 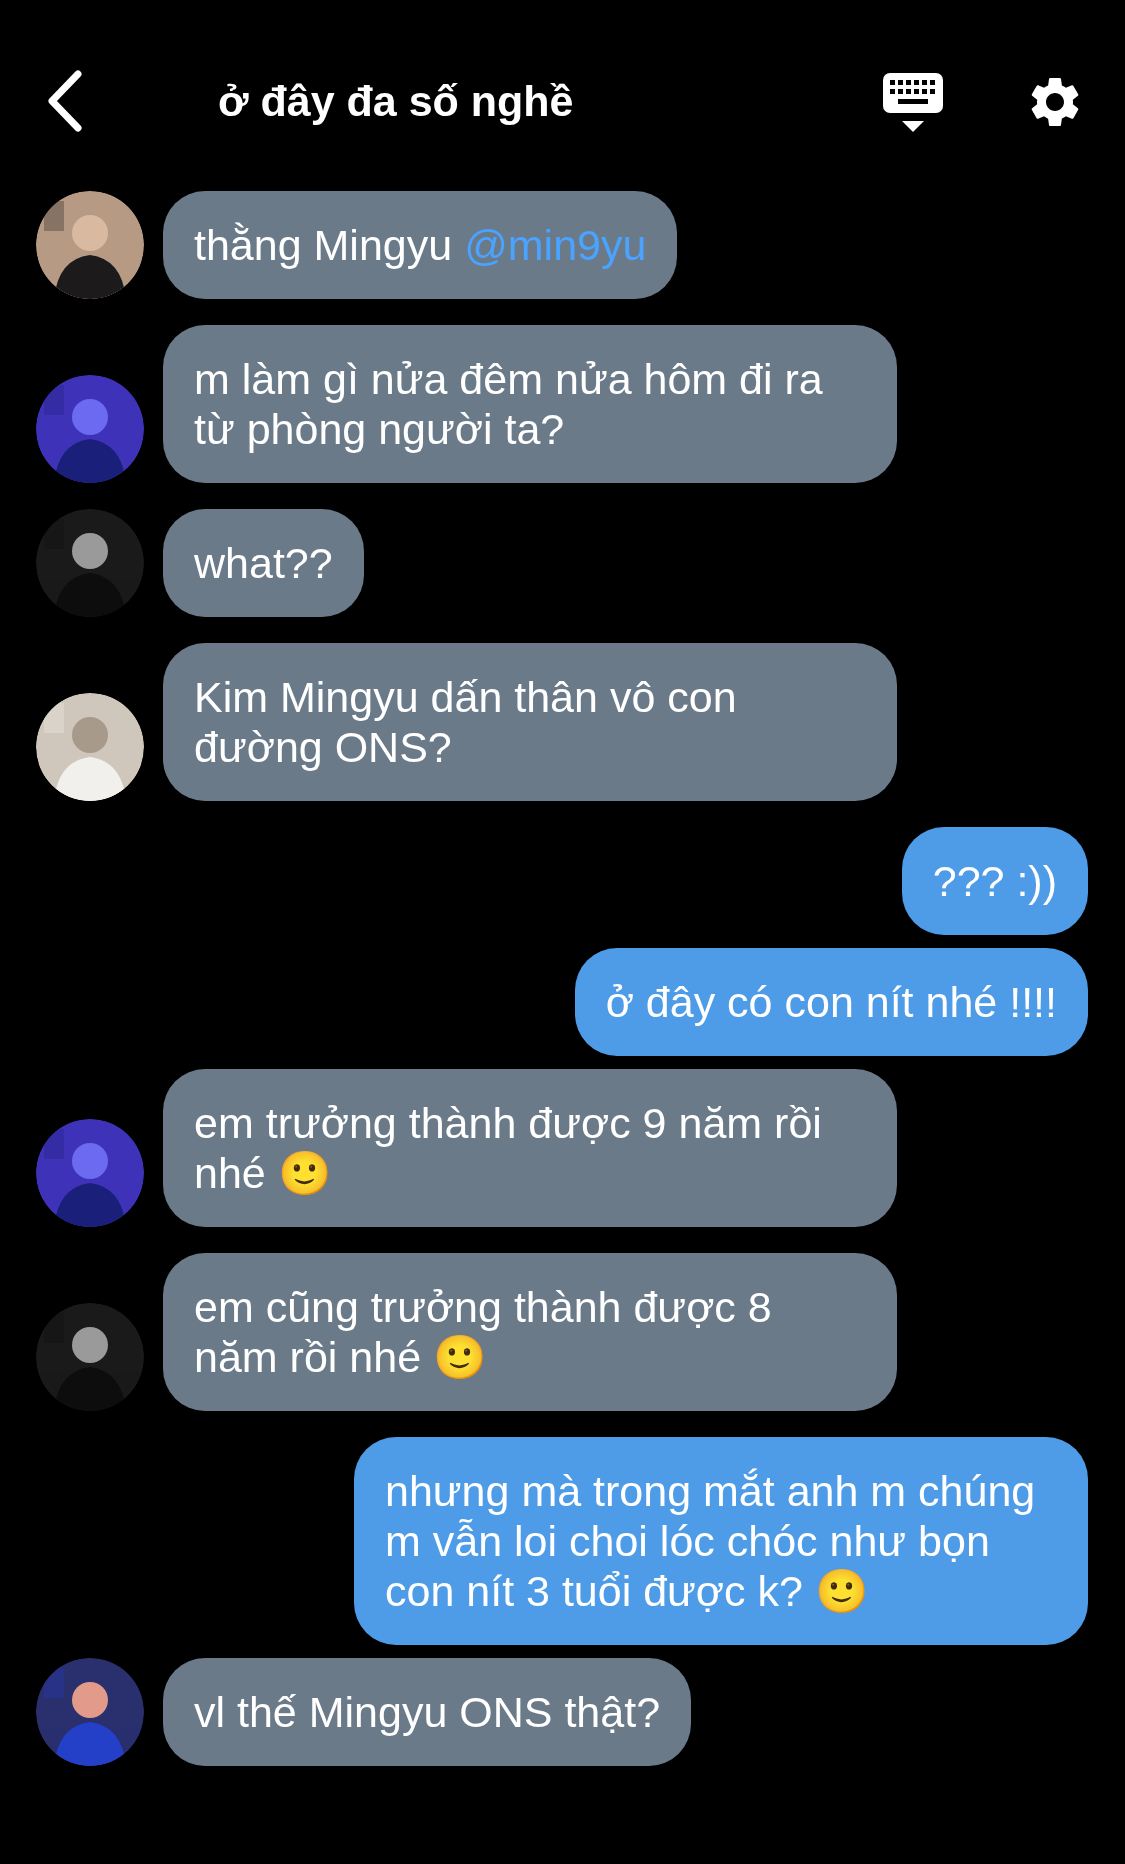 What do you see at coordinates (420, 245) in the screenshot?
I see `message-text: thằng Mingyu @min9yu` at bounding box center [420, 245].